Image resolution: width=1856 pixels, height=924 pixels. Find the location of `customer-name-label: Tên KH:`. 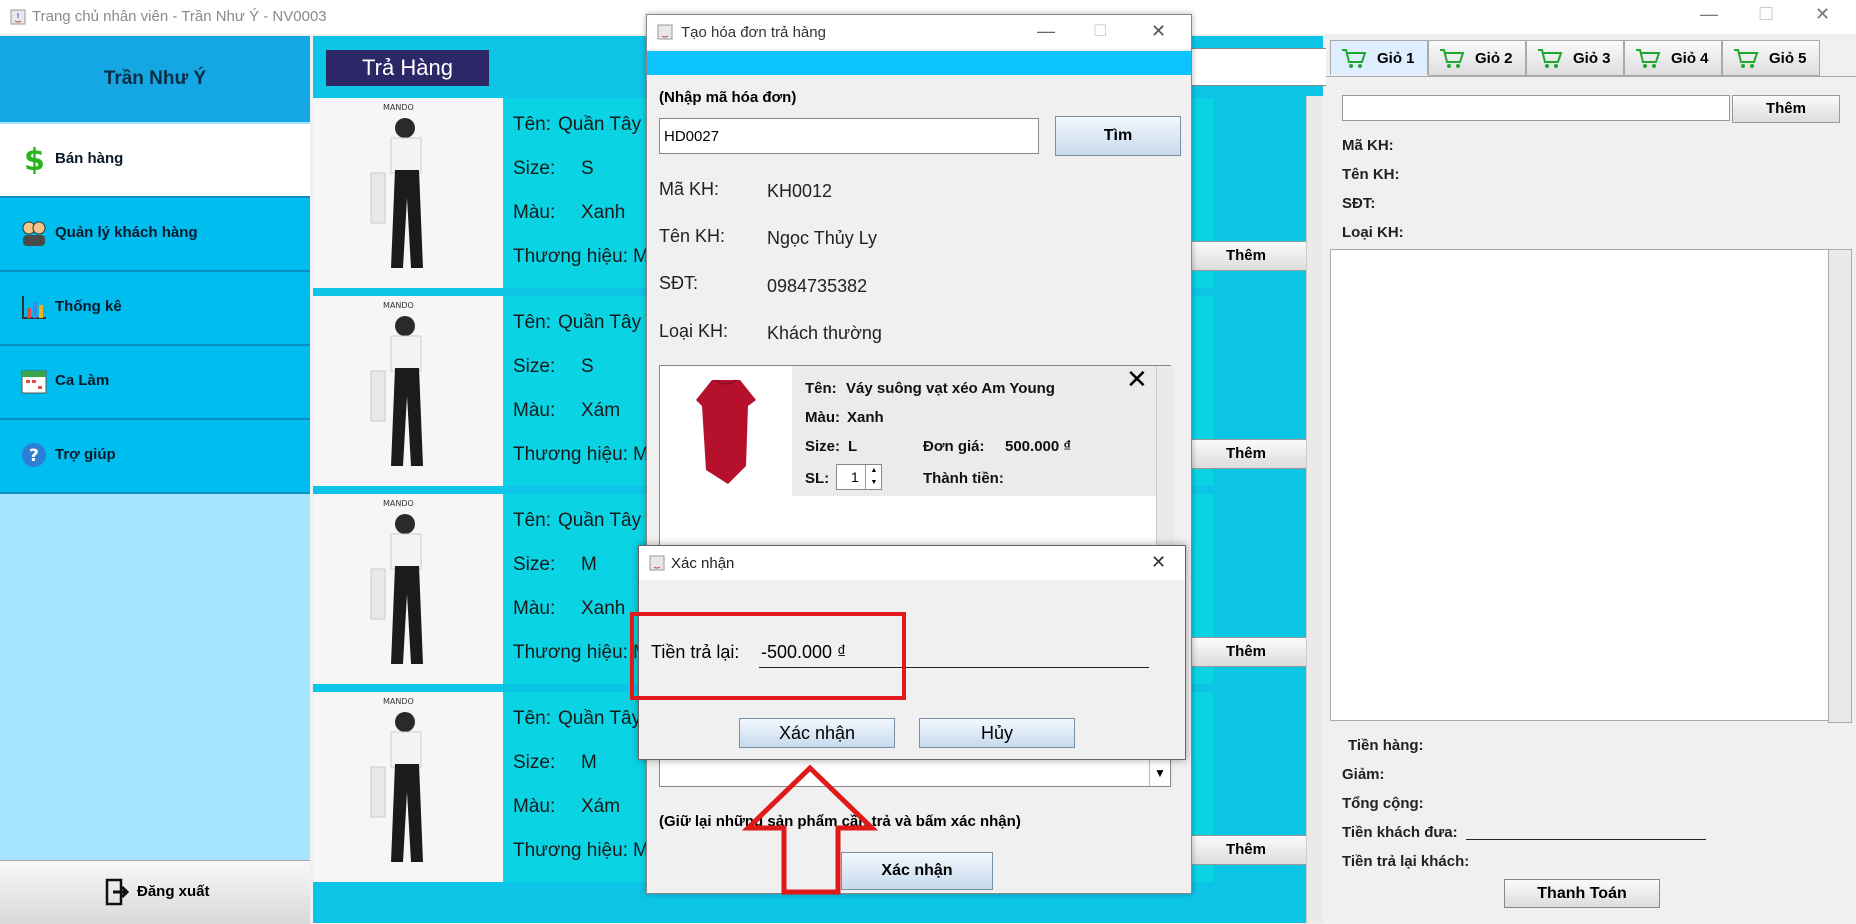

customer-name-label: Tên KH: is located at coordinates (692, 236).